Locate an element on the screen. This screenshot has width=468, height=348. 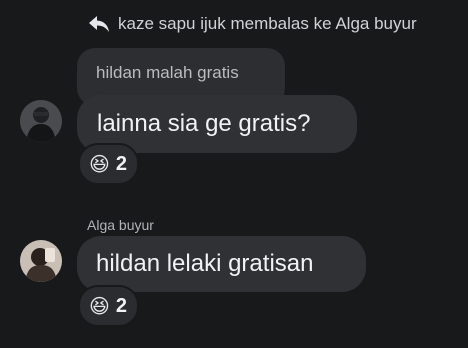
message-bubble: hildan lelaki gratisan is located at coordinates (221, 264).